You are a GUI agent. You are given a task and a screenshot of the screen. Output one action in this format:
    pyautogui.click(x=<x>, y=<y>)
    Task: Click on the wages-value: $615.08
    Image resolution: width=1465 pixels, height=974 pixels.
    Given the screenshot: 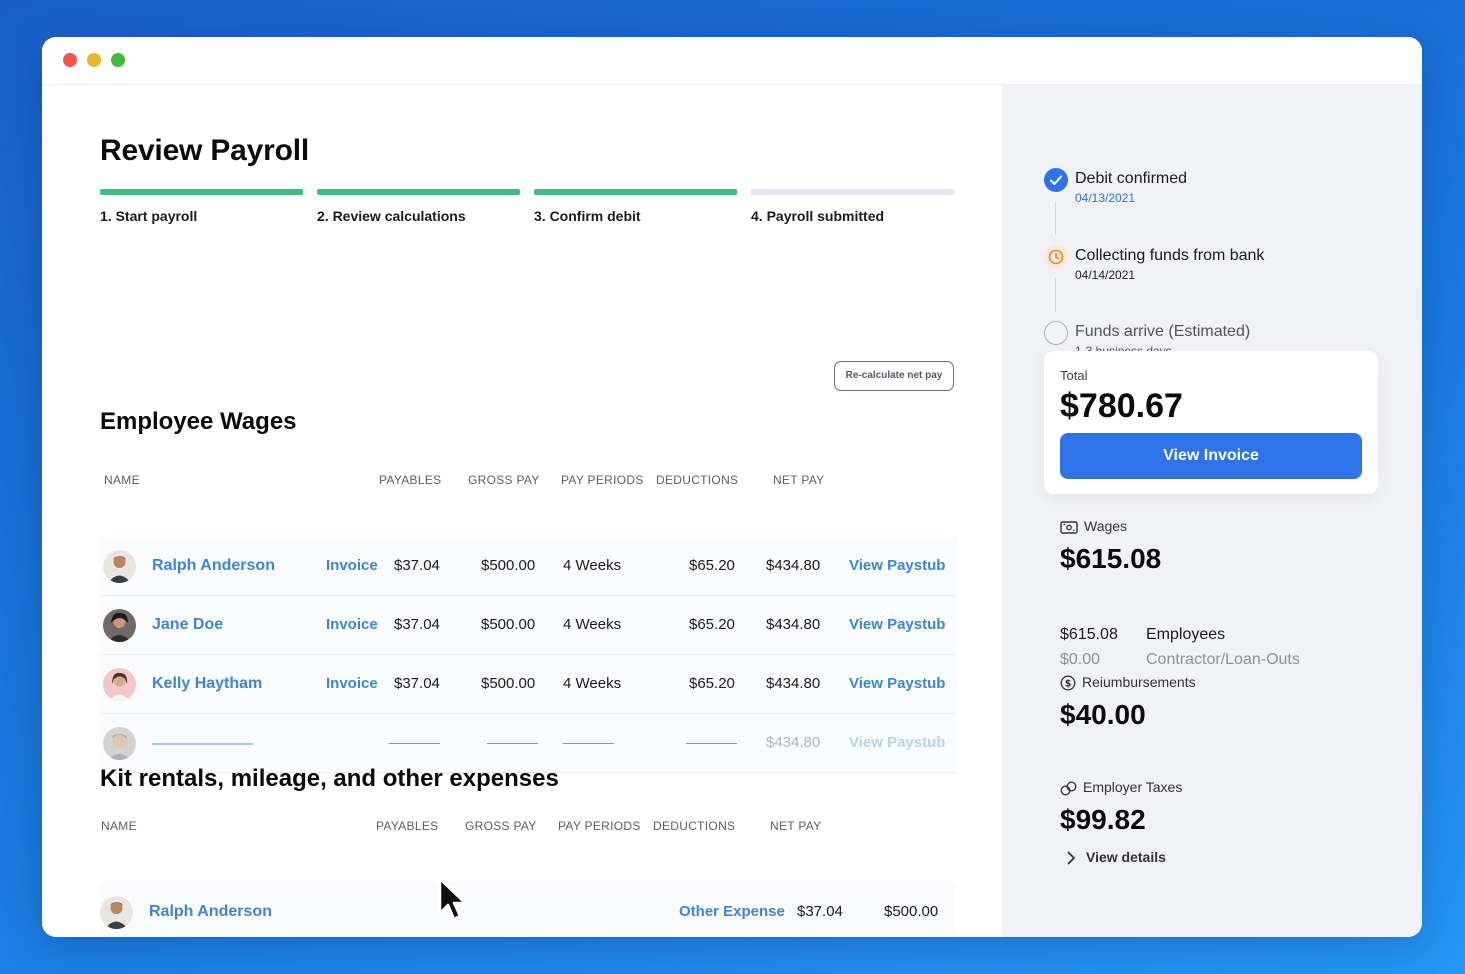 What is the action you would take?
    pyautogui.click(x=1111, y=558)
    